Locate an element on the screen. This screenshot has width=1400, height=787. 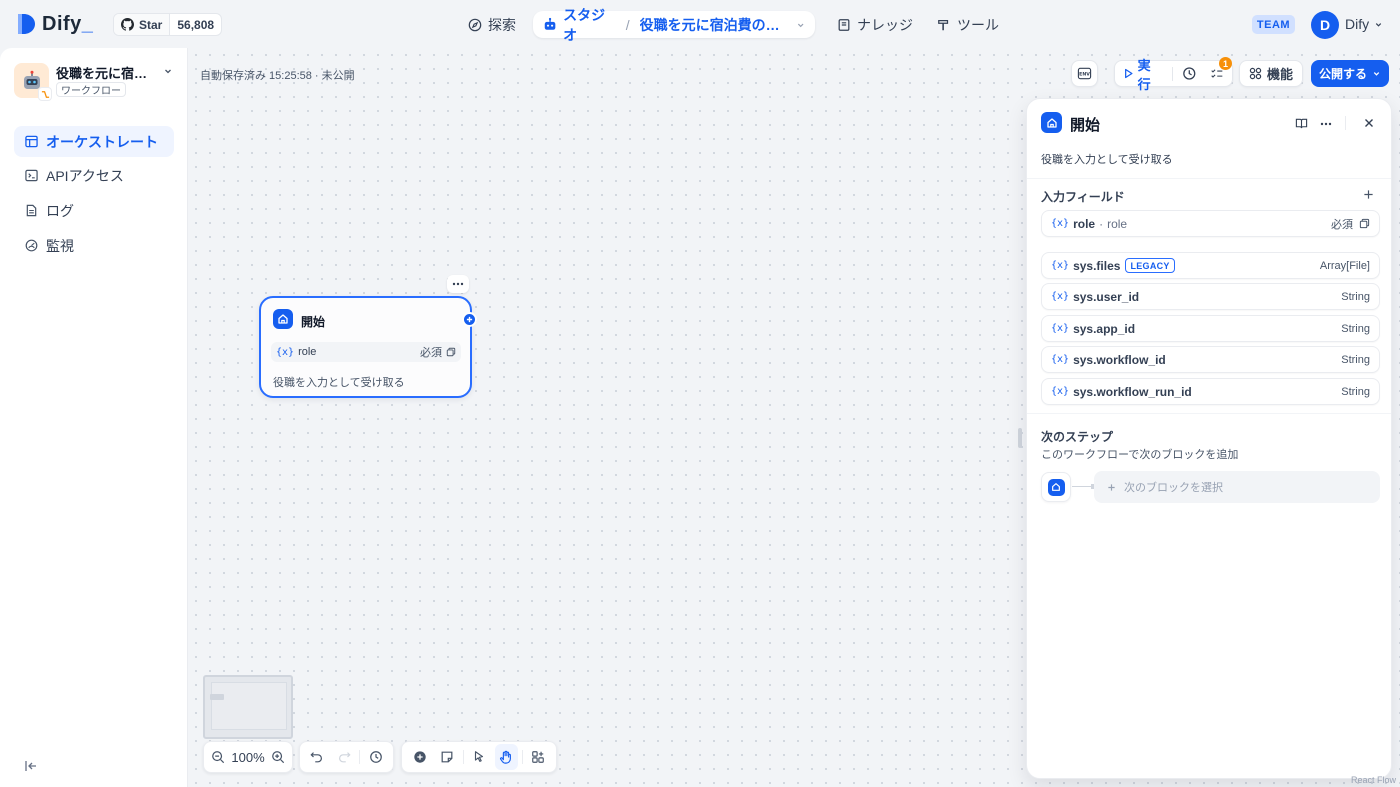
run-button: 実行 is located at coordinates (1143, 74).